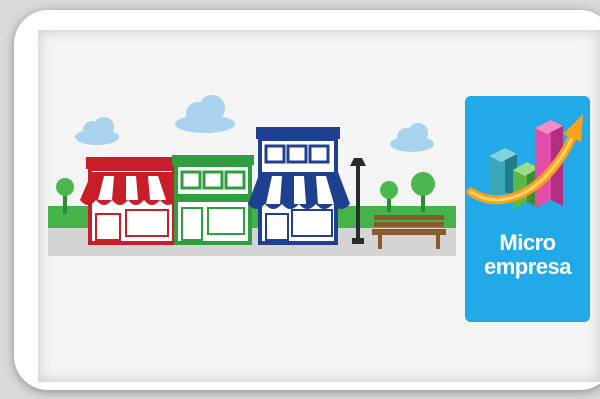 The width and height of the screenshot is (600, 399). I want to click on microempresa-badge: Micro empresa, so click(527, 209).